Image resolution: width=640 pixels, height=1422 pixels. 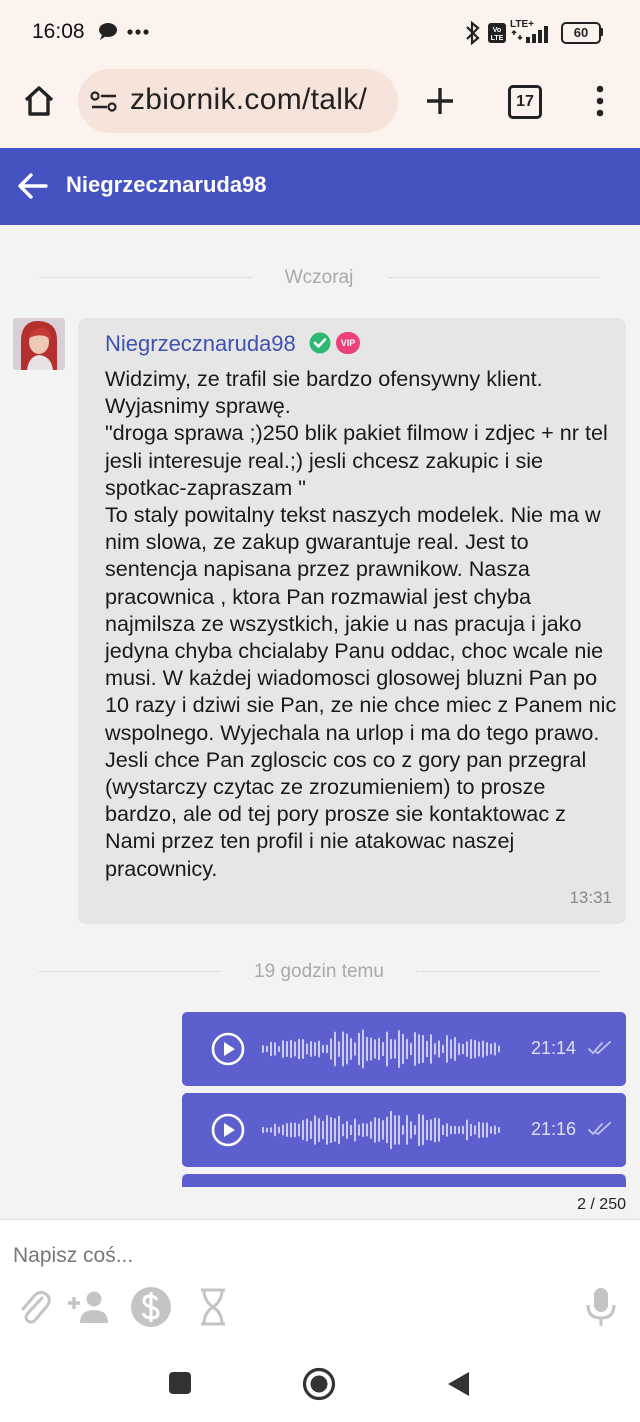 I want to click on add-person-icon, so click(x=90, y=1307).